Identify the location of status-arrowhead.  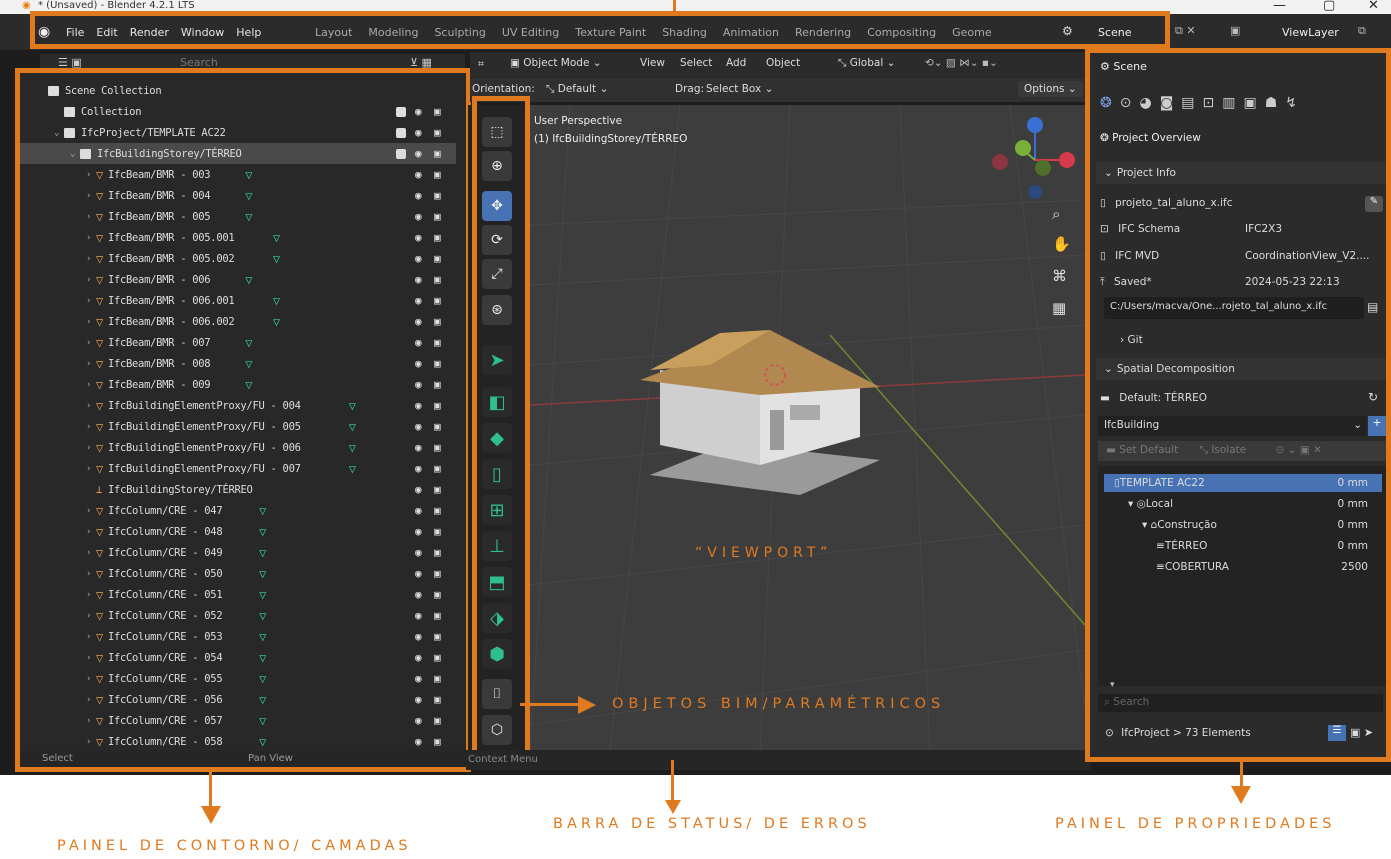
(673, 807).